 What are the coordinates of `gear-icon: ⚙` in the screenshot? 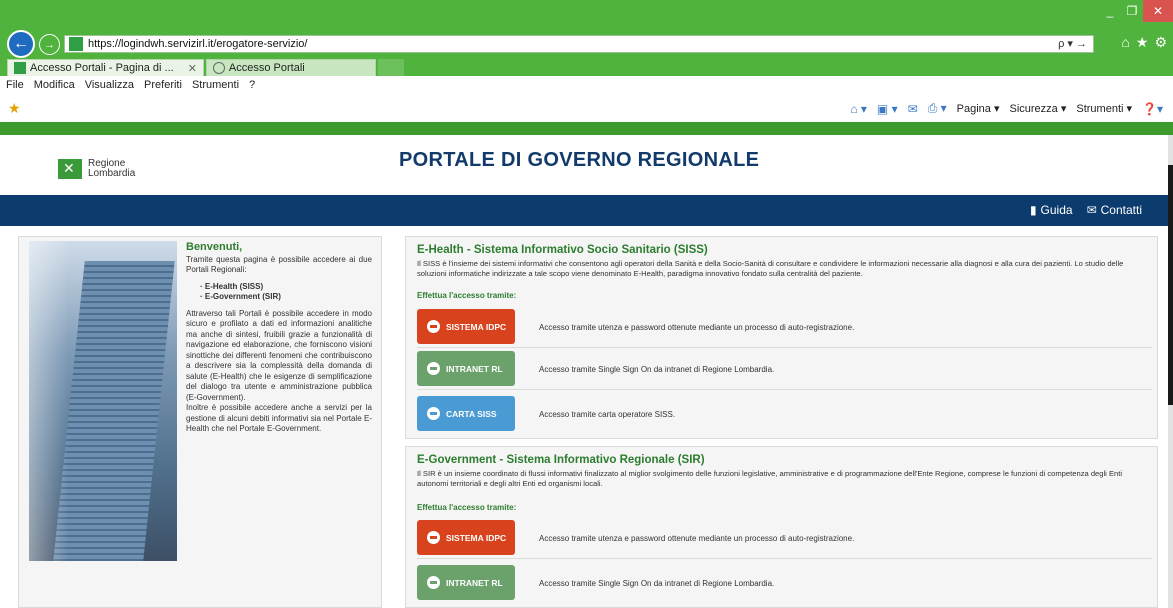 It's located at (1160, 42).